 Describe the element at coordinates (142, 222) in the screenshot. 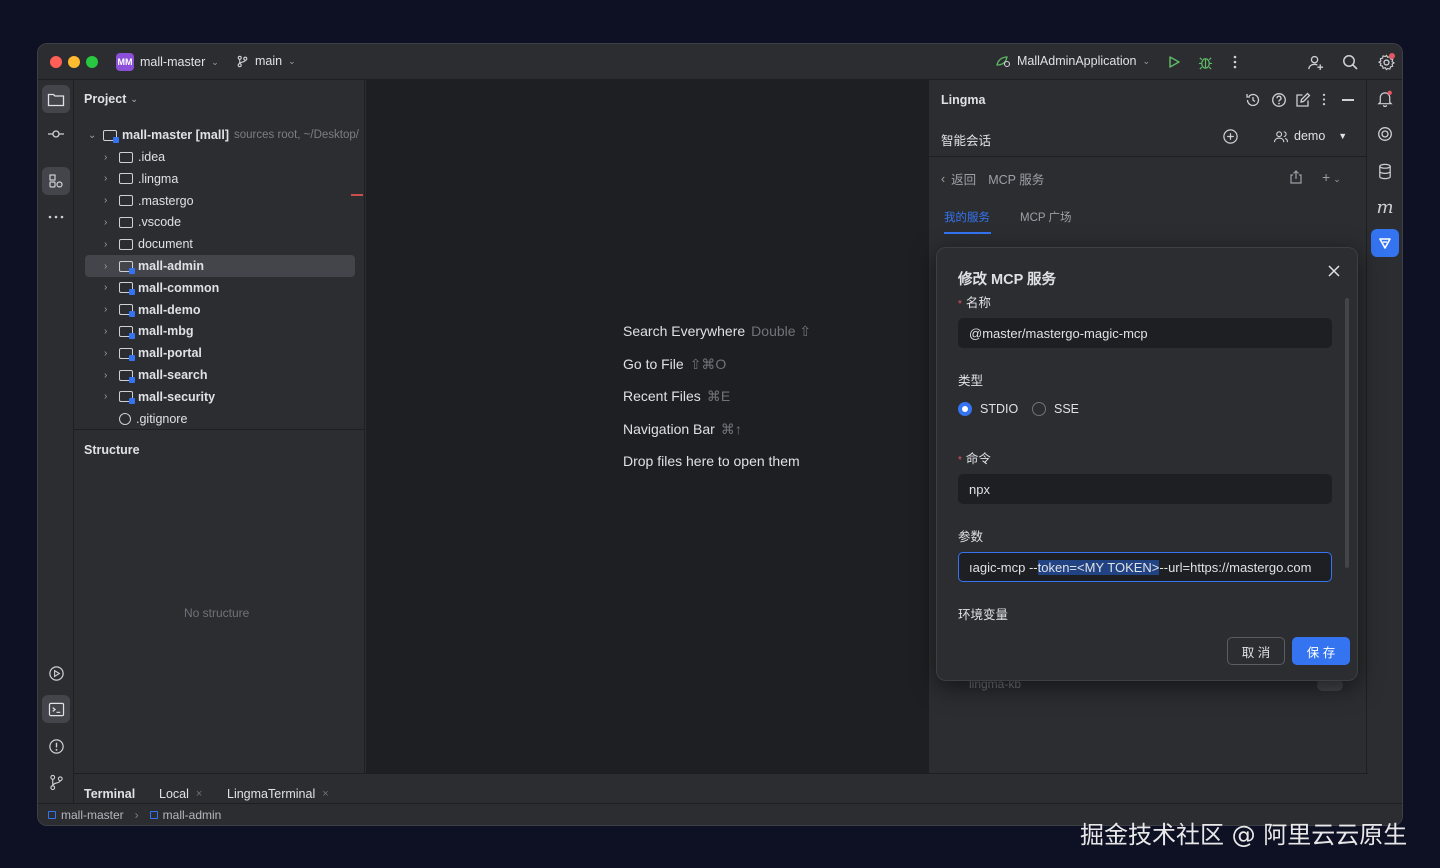

I see `tree-item: › .vscode` at that location.